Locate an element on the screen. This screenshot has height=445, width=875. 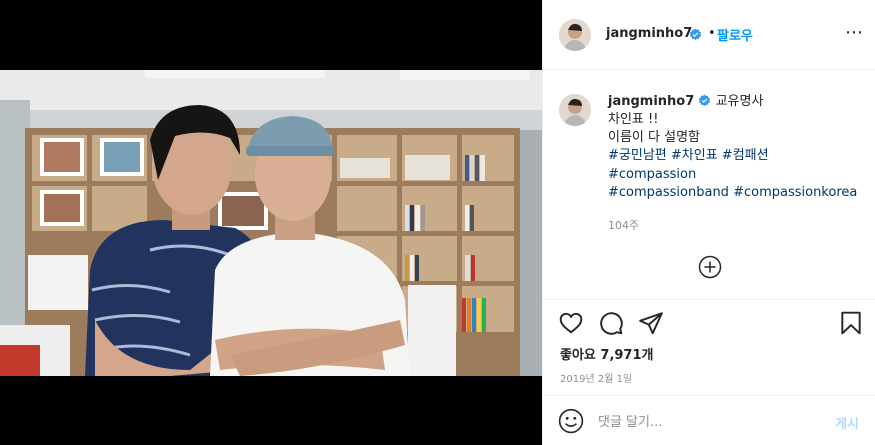
hashtag-link: #compassionband is located at coordinates (668, 192).